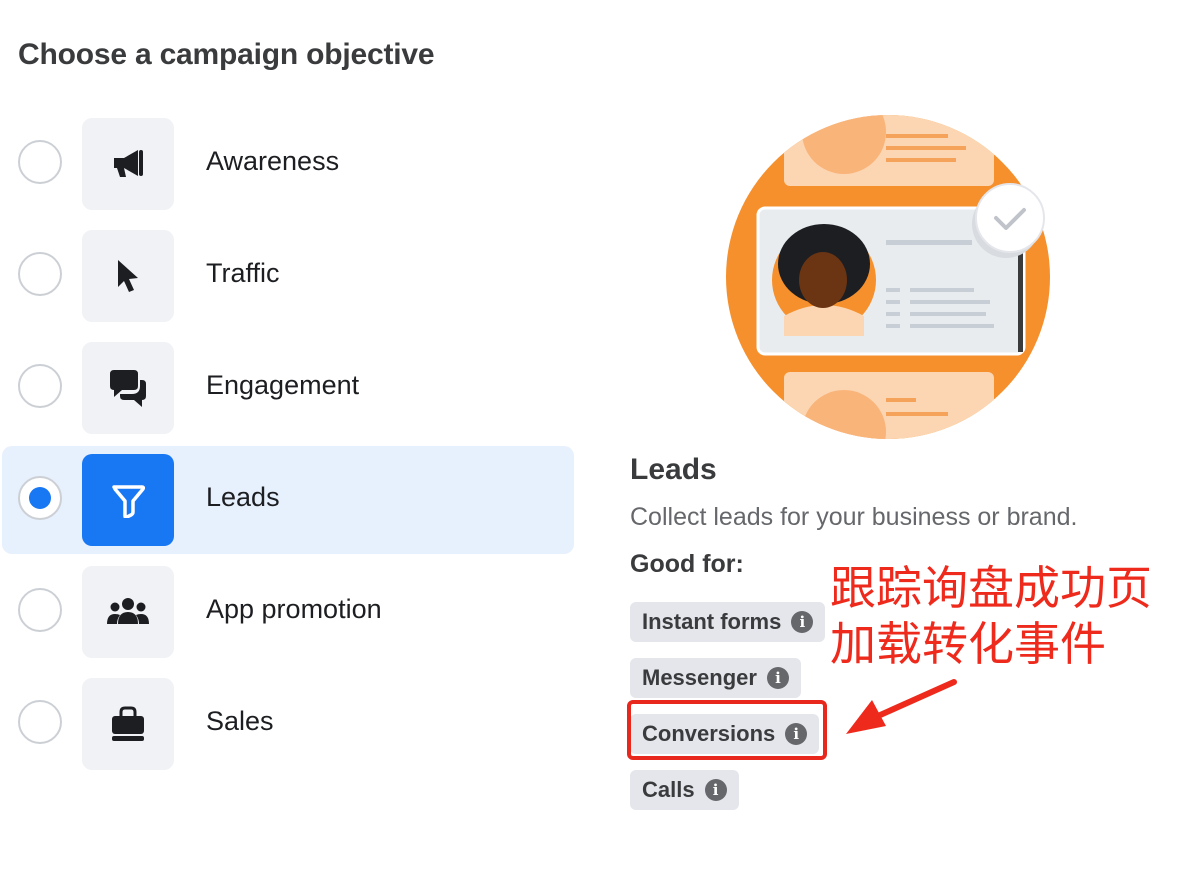  Describe the element at coordinates (40, 386) in the screenshot. I see `radio-engagement` at that location.